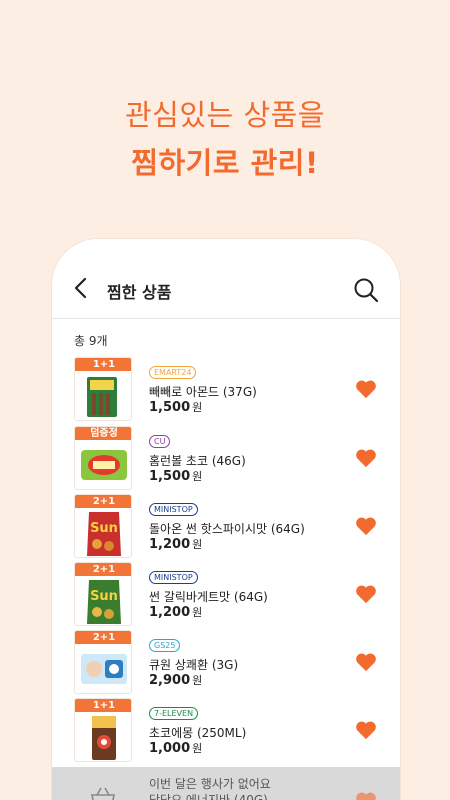  Describe the element at coordinates (82, 288) in the screenshot. I see `back-arrow-icon` at that location.